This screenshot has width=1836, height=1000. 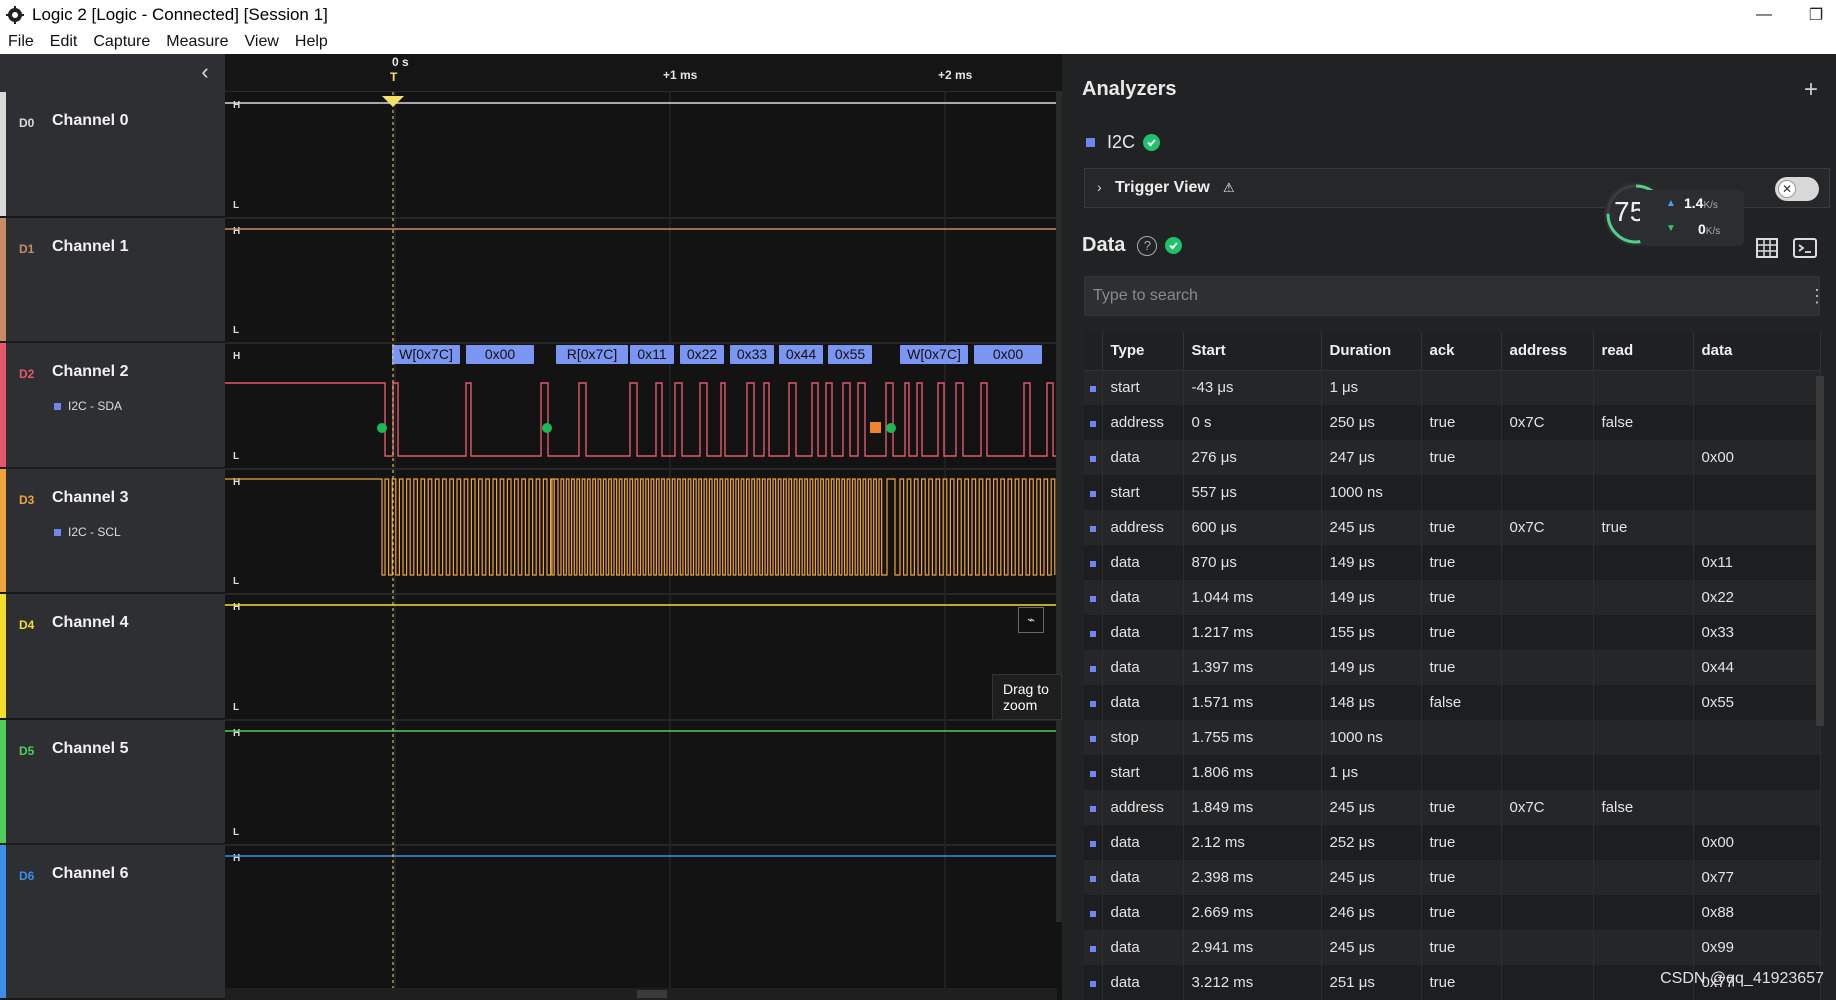 What do you see at coordinates (1767, 248) in the screenshot?
I see `table-view-icon` at bounding box center [1767, 248].